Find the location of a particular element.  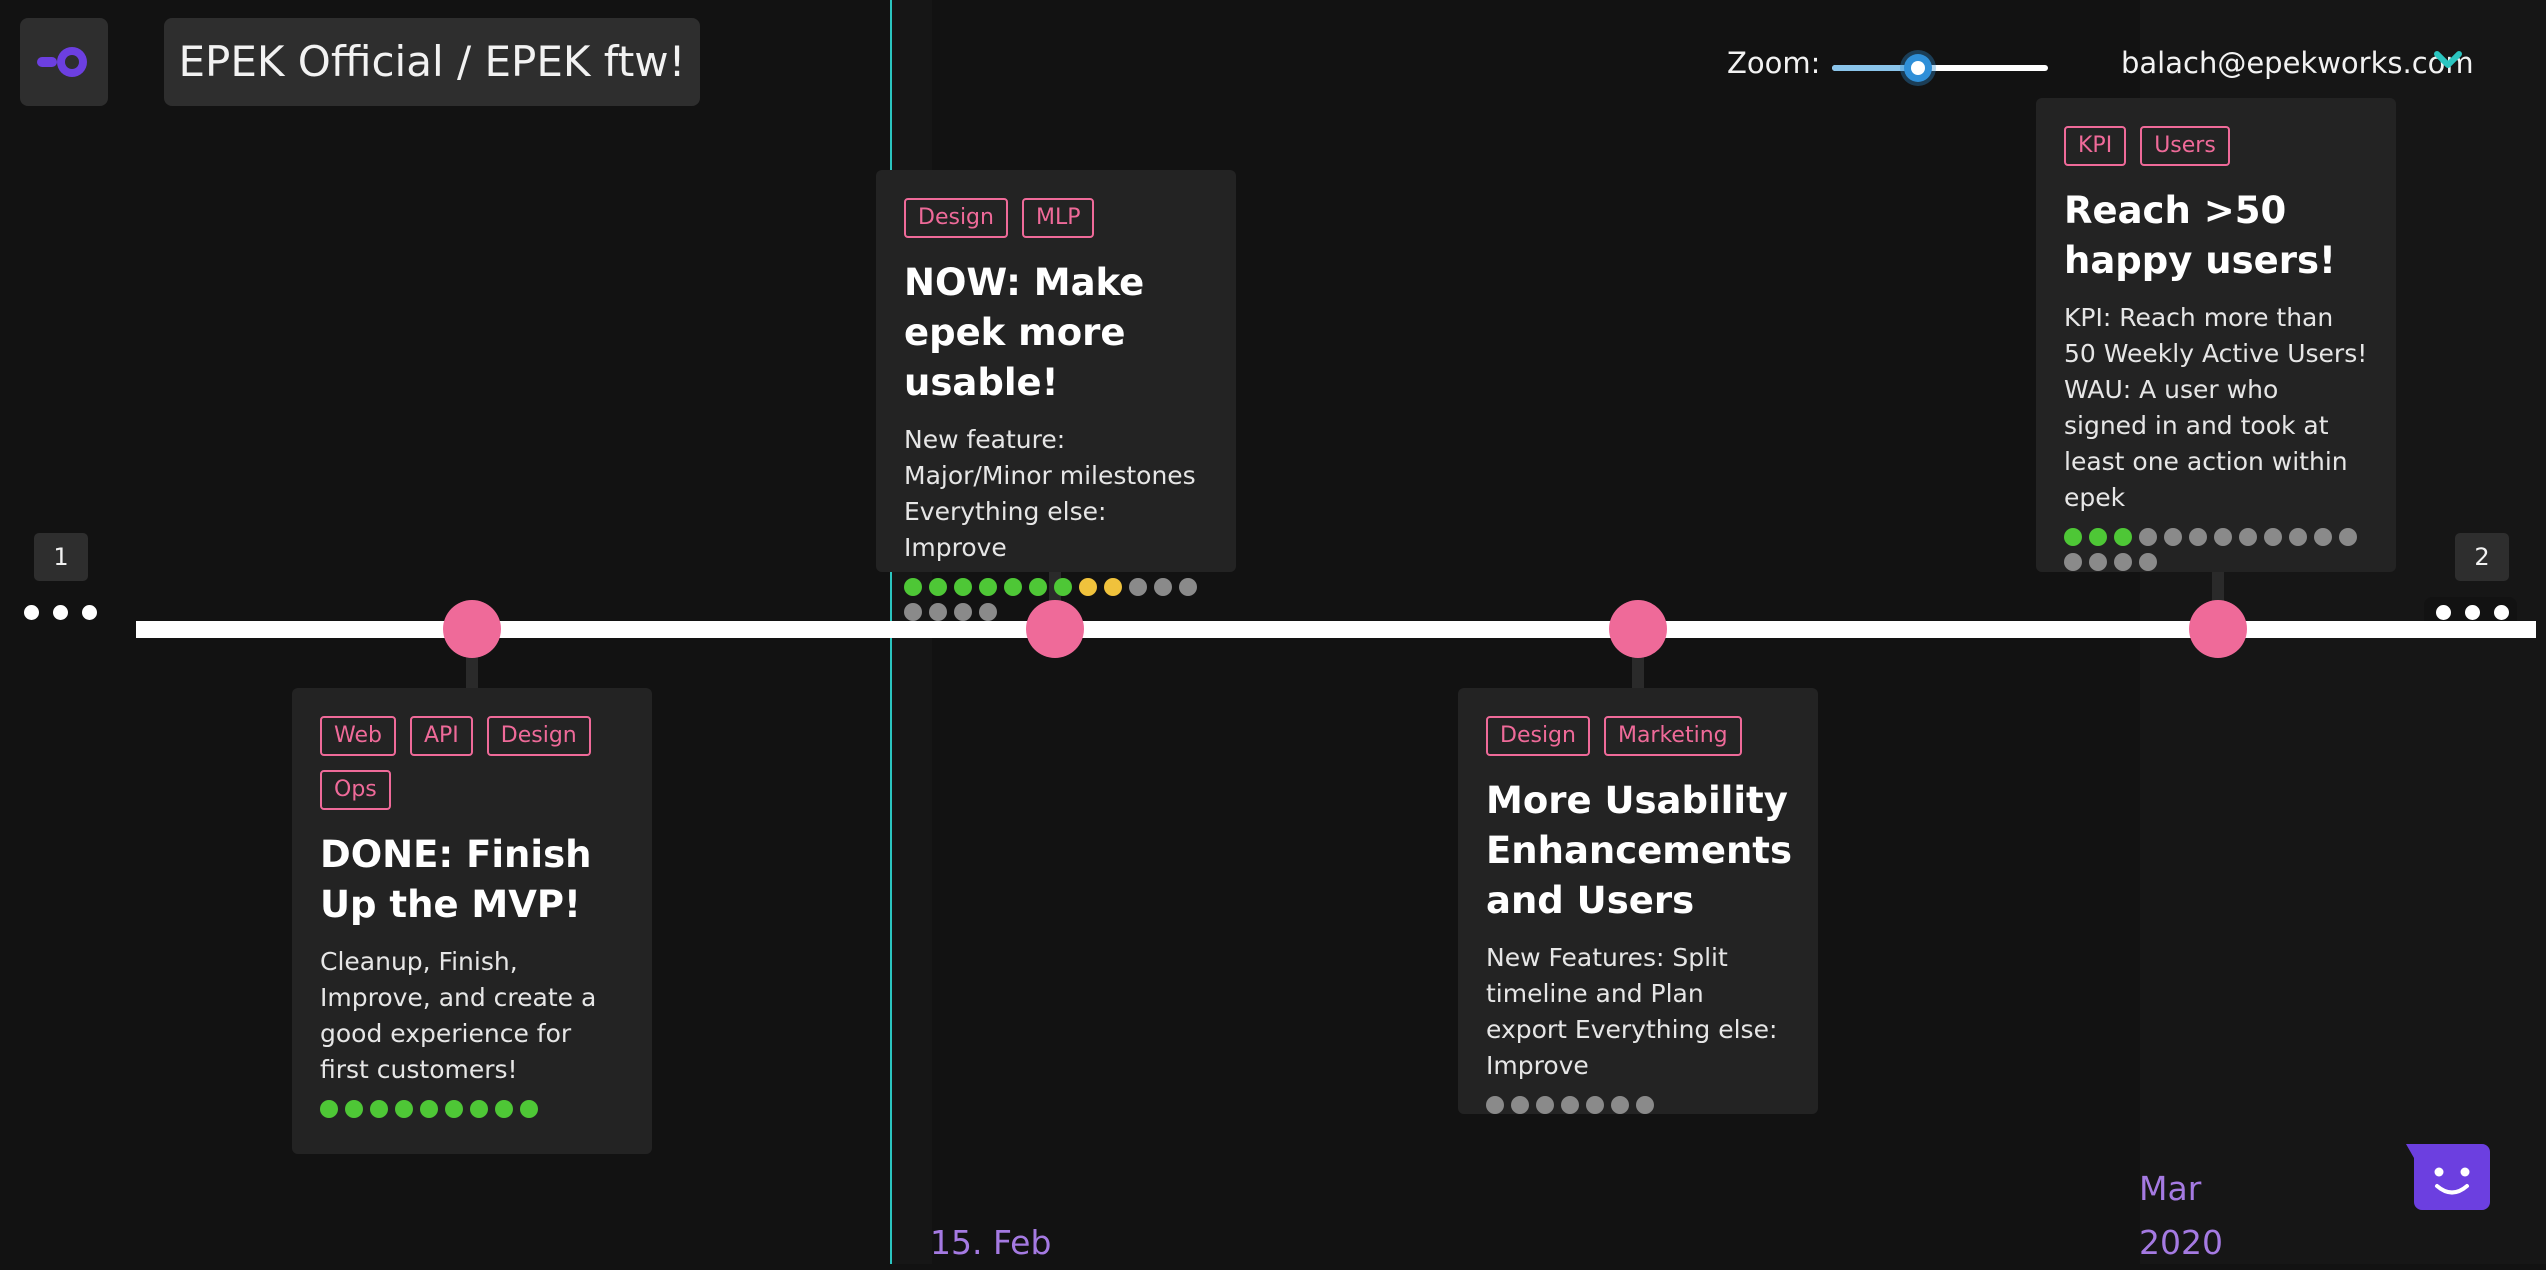

app-logo-button is located at coordinates (64, 62).